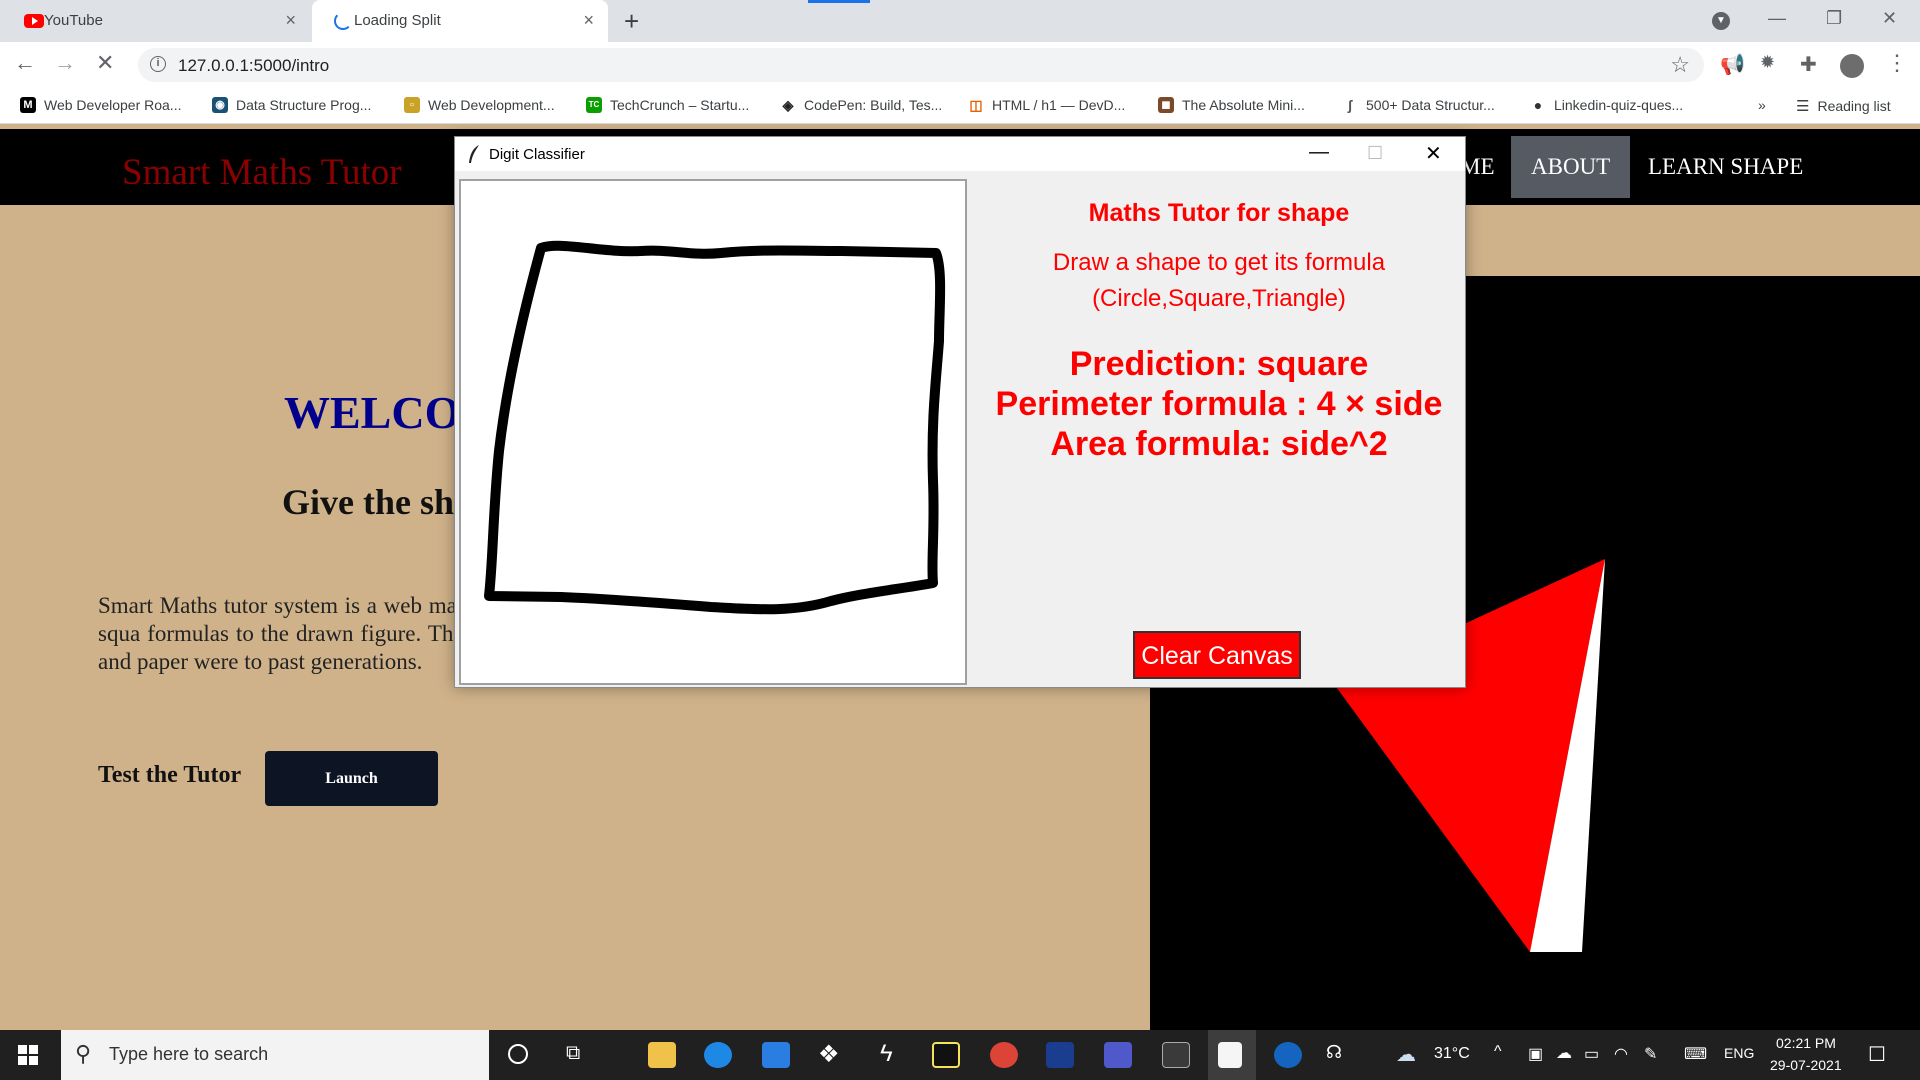  What do you see at coordinates (1877, 1054) in the screenshot?
I see `notifications-icon: ☐` at bounding box center [1877, 1054].